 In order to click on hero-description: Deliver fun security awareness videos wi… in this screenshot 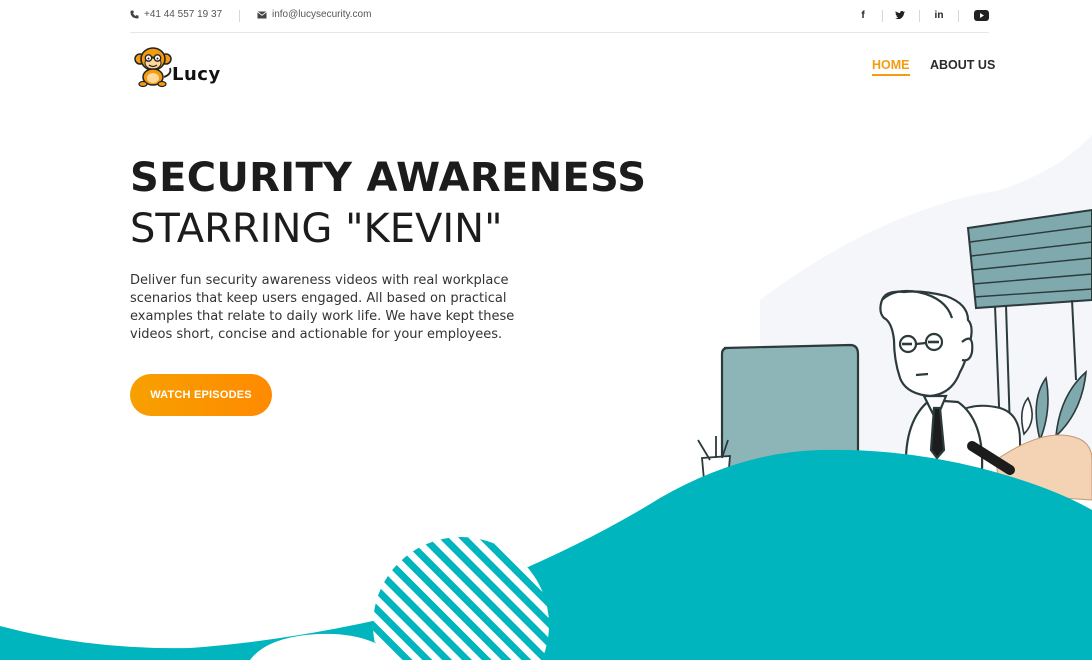, I will do `click(322, 307)`.